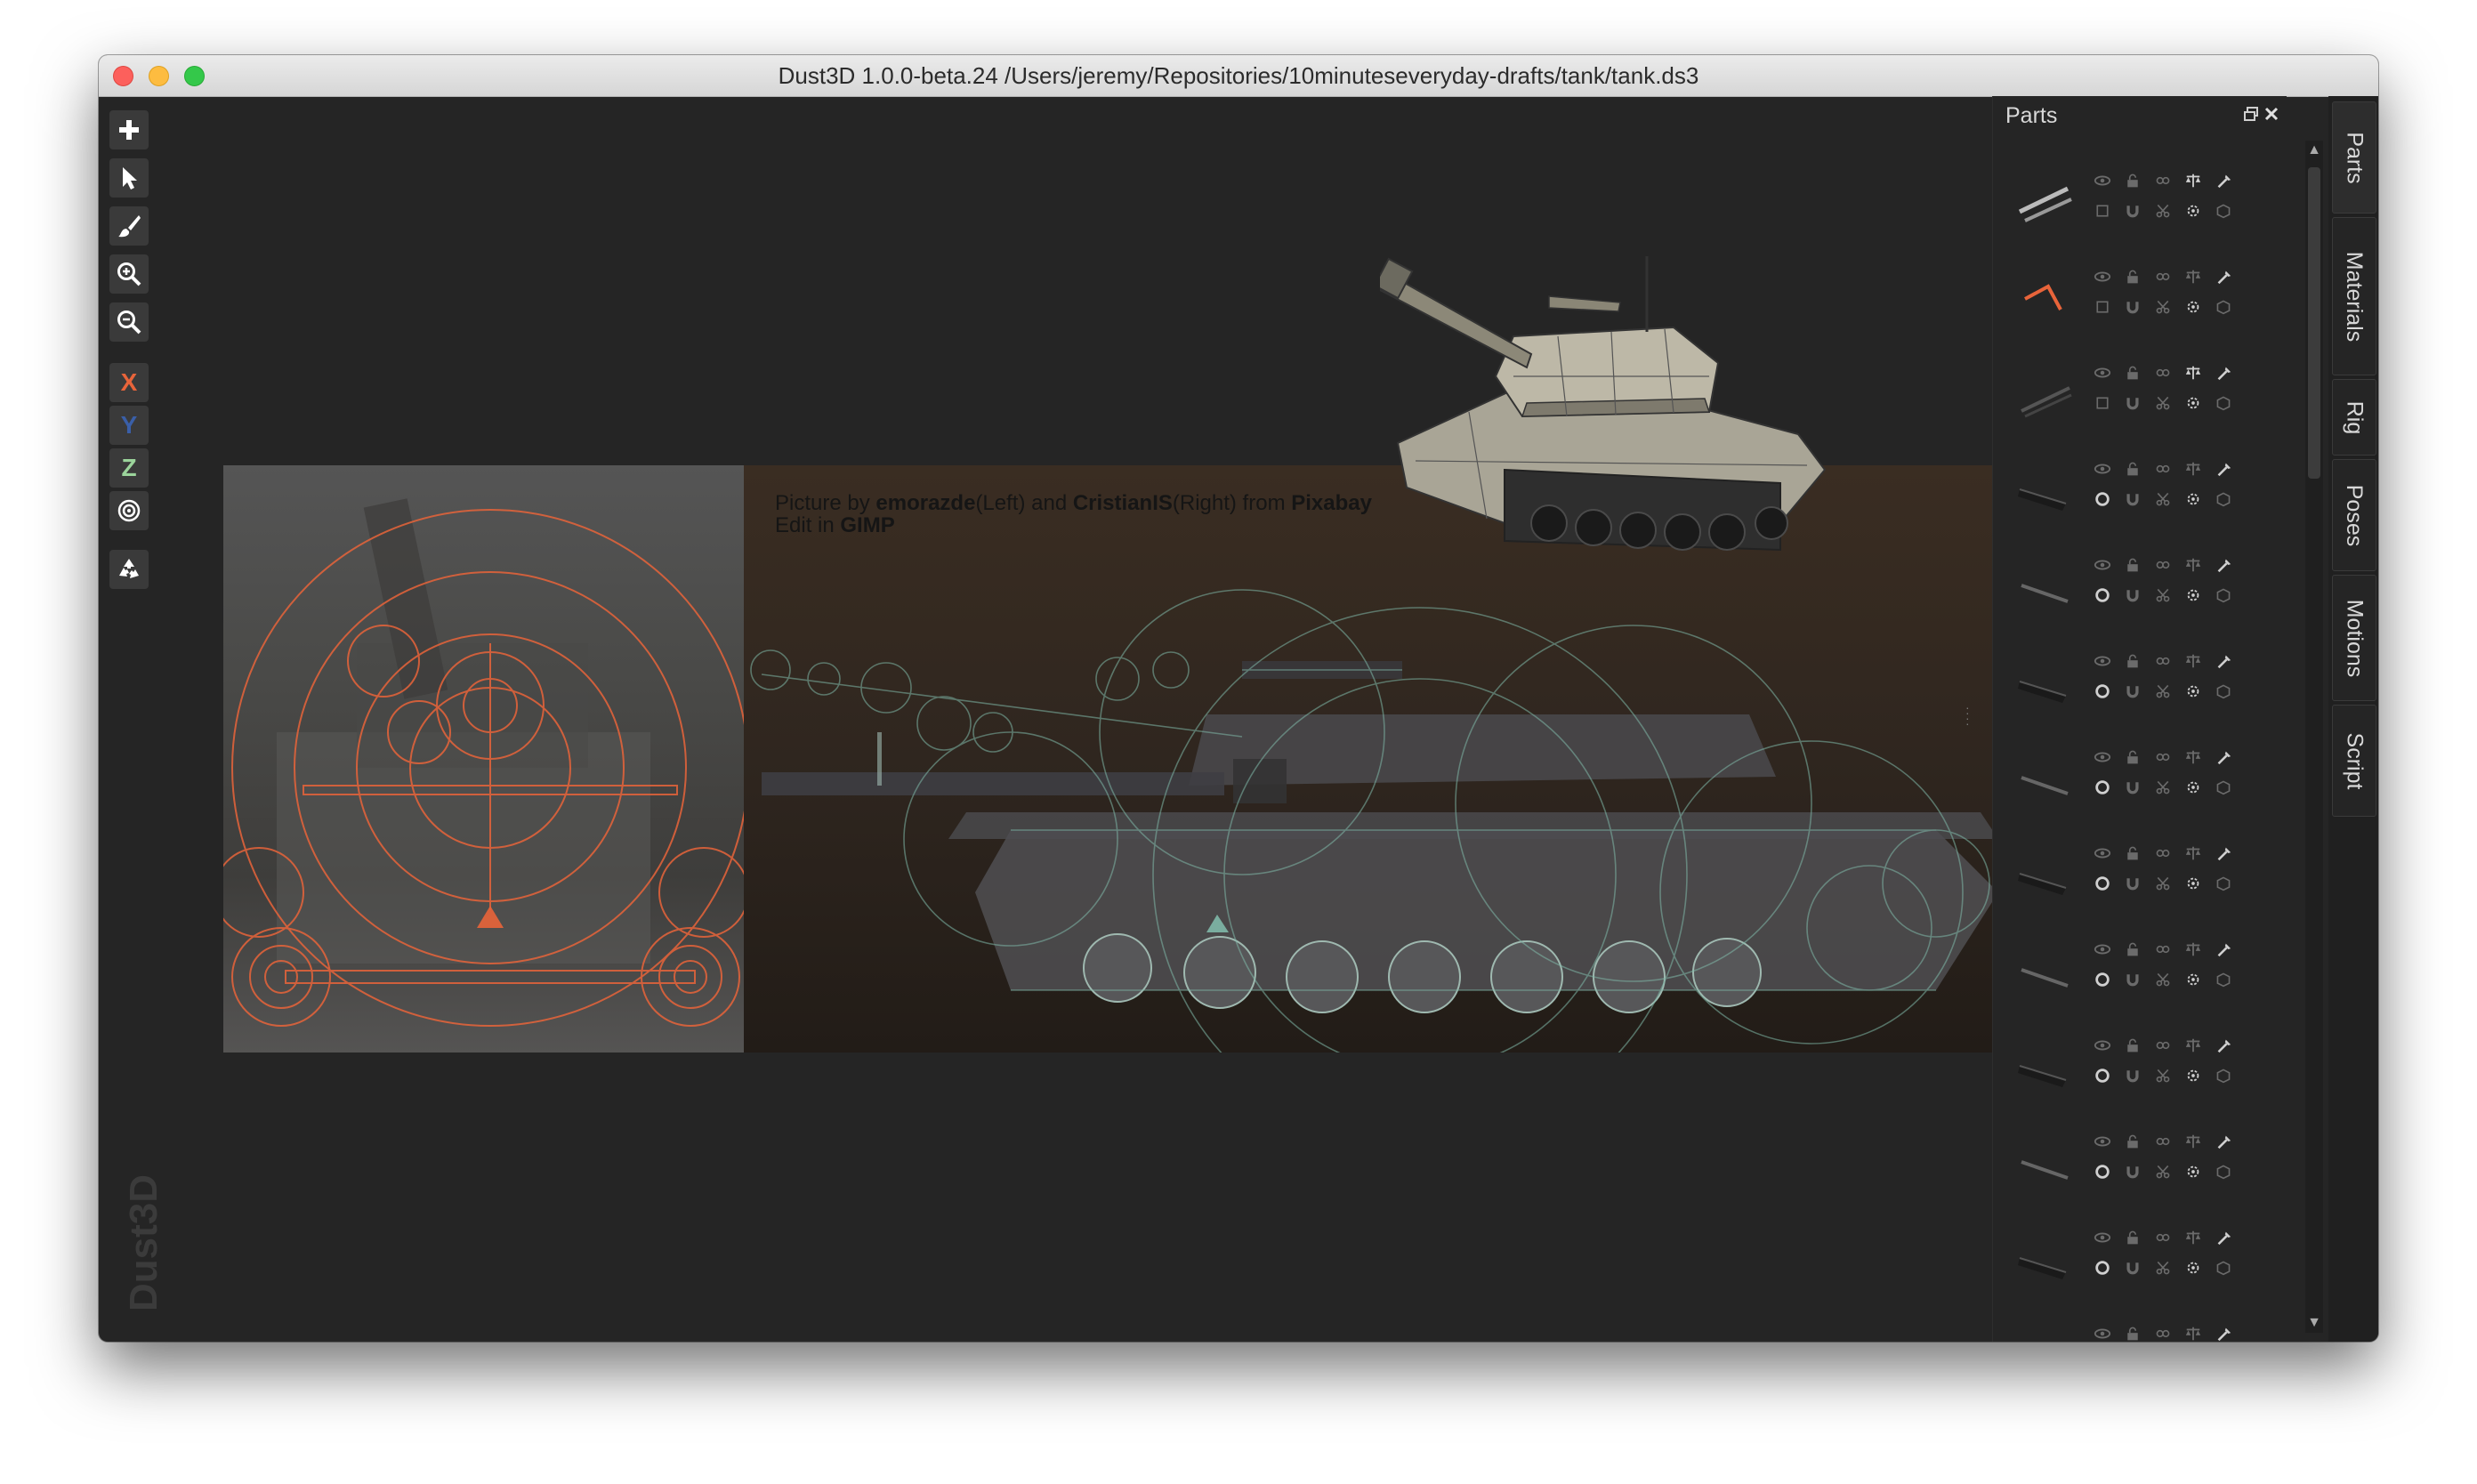 The image size is (2477, 1484). I want to click on select-tool-button, so click(129, 178).